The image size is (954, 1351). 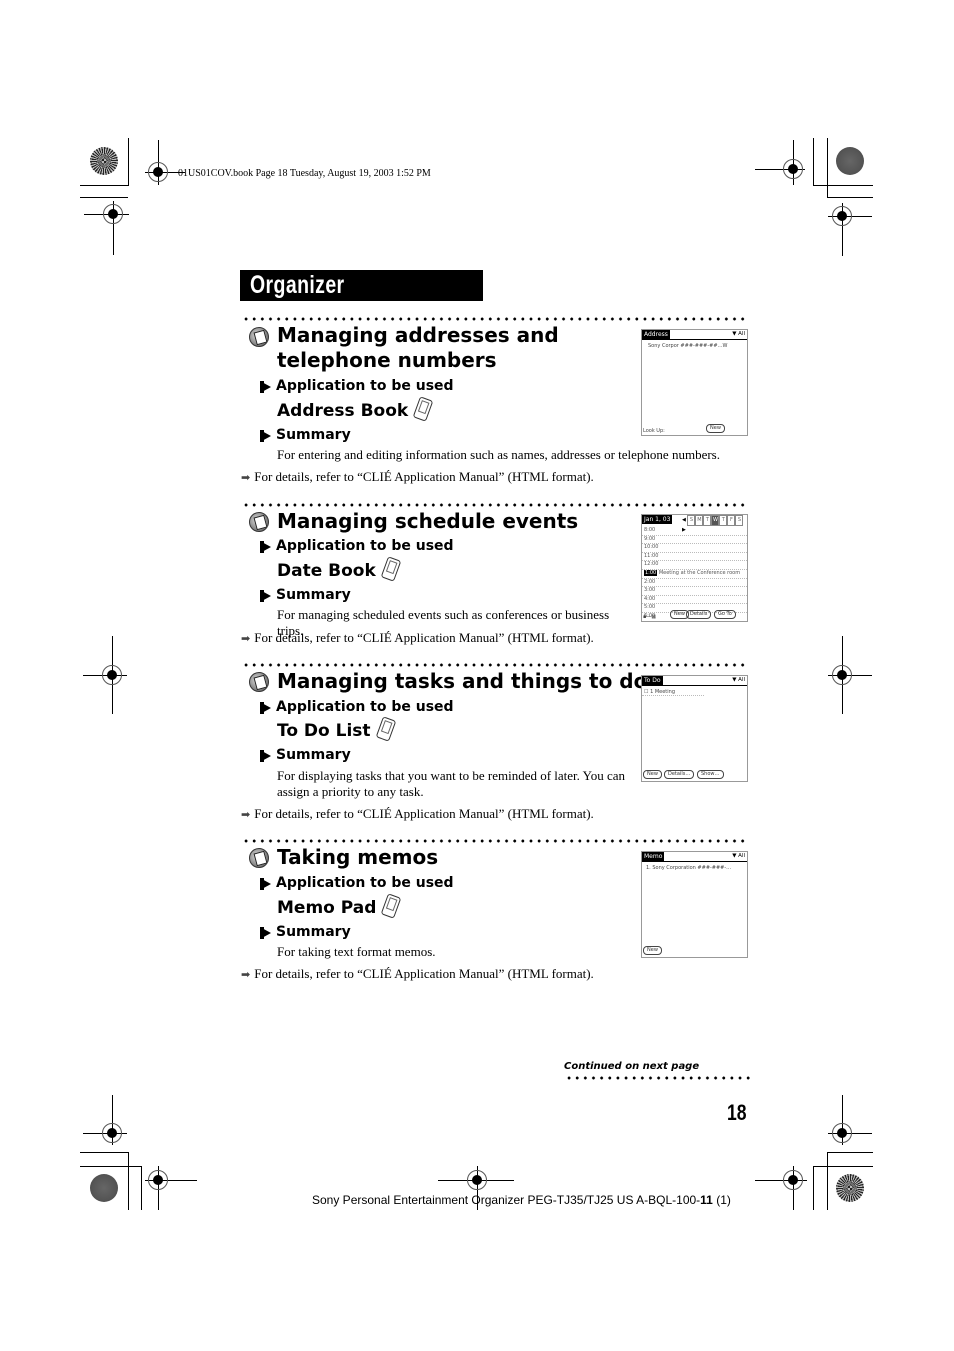 I want to click on time-label: 2:00, so click(x=650, y=581).